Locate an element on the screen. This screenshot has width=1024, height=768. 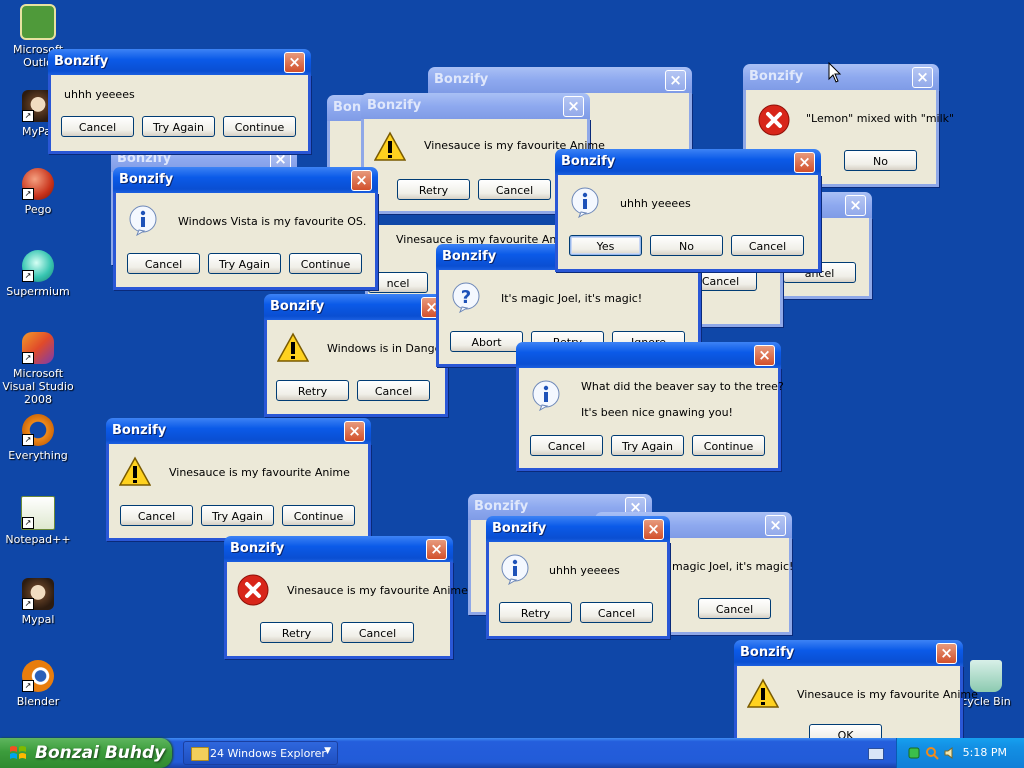
dialog-message: Windows Vista is my favourite OS. is located at coordinates (272, 221).